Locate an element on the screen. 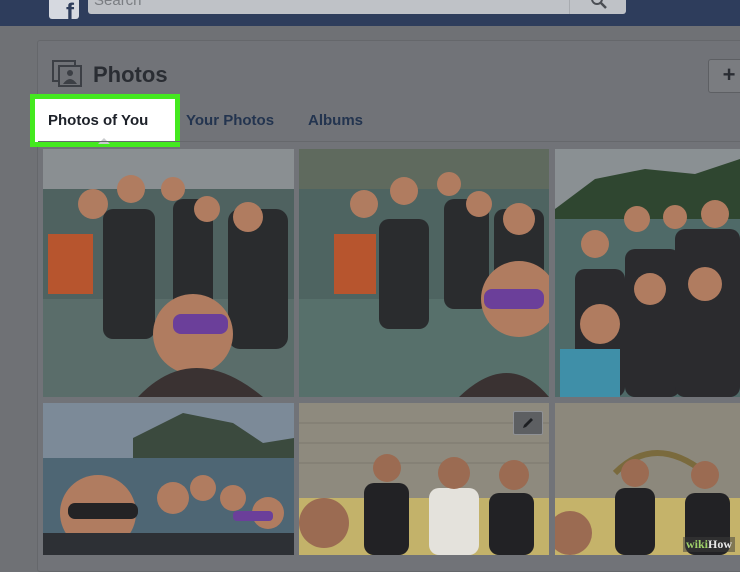 This screenshot has width=740, height=572. search-input is located at coordinates (334, 5).